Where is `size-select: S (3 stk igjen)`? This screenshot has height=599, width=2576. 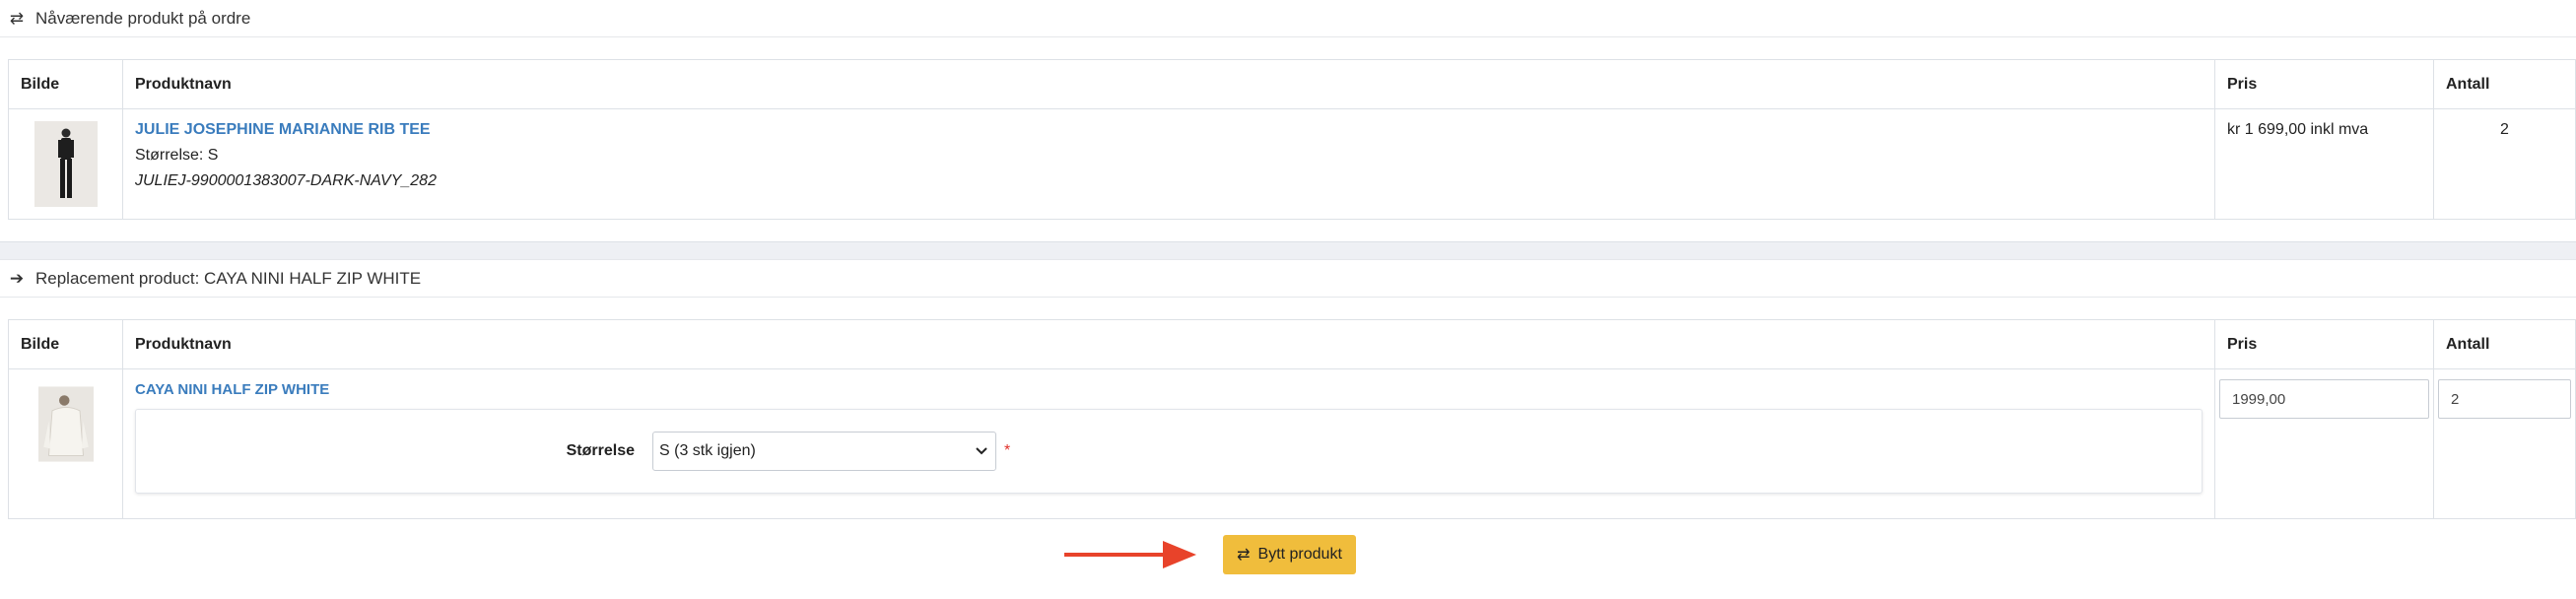 size-select: S (3 stk igjen) is located at coordinates (824, 451).